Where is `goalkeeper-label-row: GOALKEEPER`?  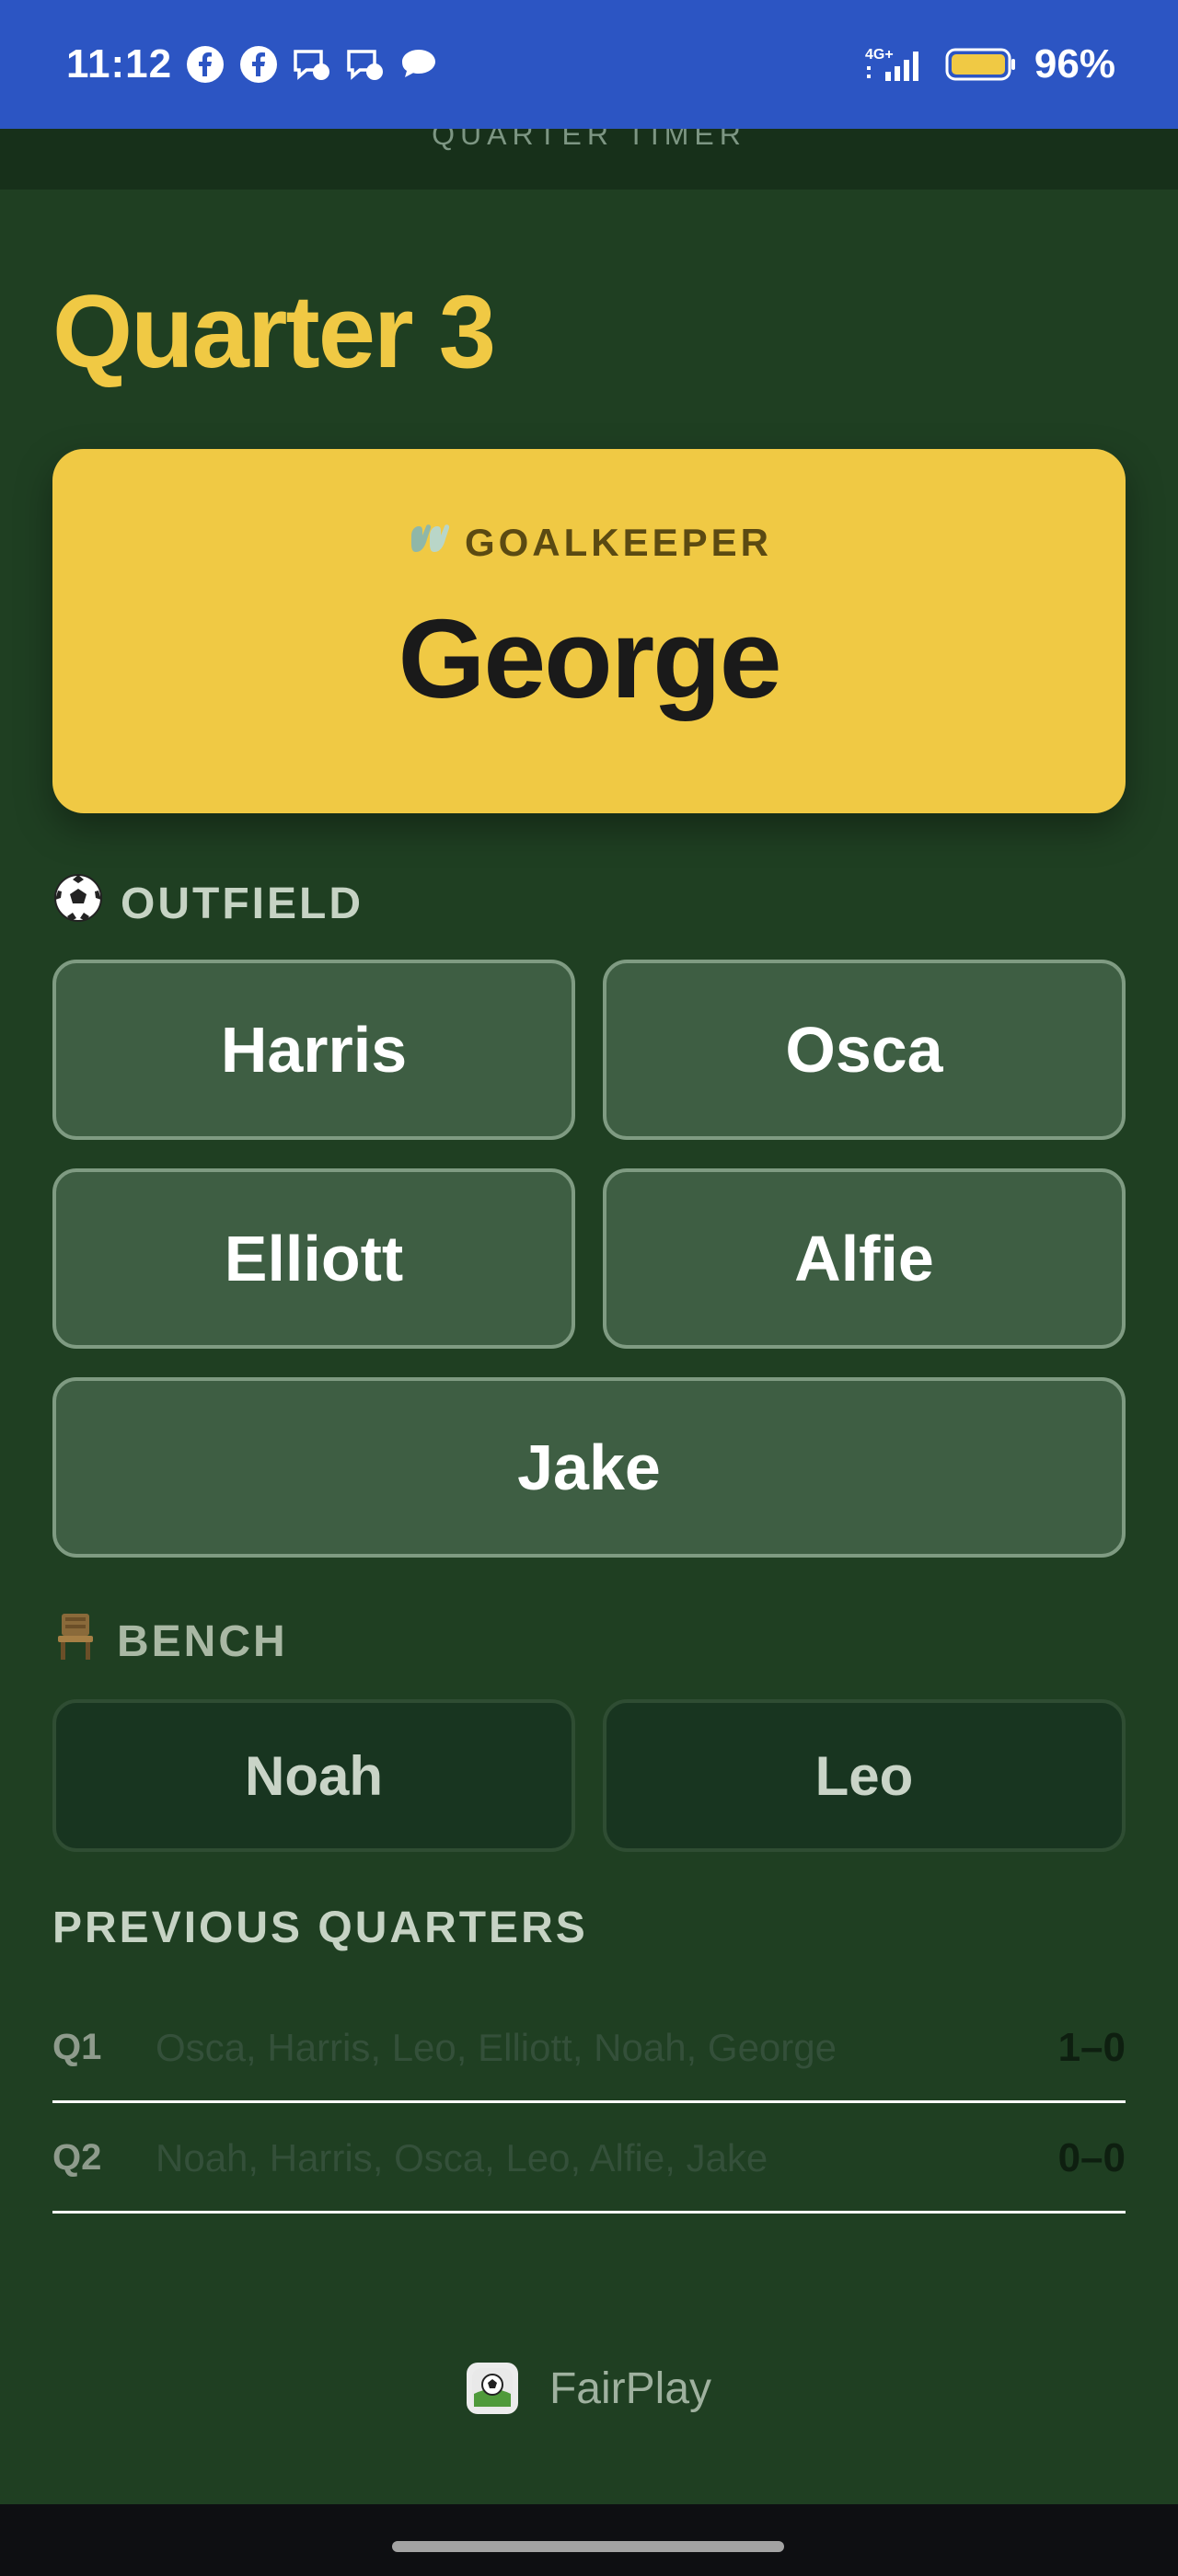
goalkeeper-label-row: GOALKEEPER is located at coordinates (589, 543).